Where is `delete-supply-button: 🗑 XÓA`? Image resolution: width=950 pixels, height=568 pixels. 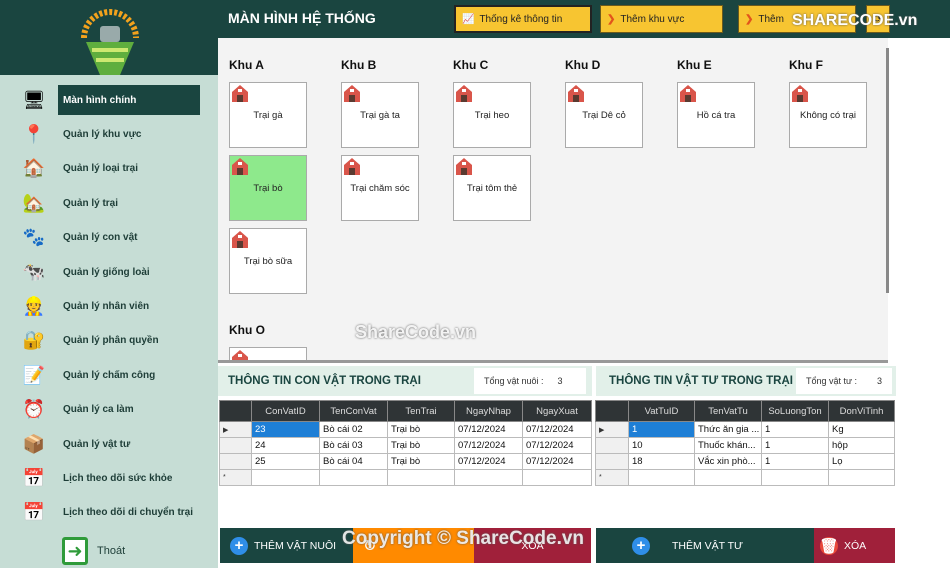 delete-supply-button: 🗑 XÓA is located at coordinates (854, 545).